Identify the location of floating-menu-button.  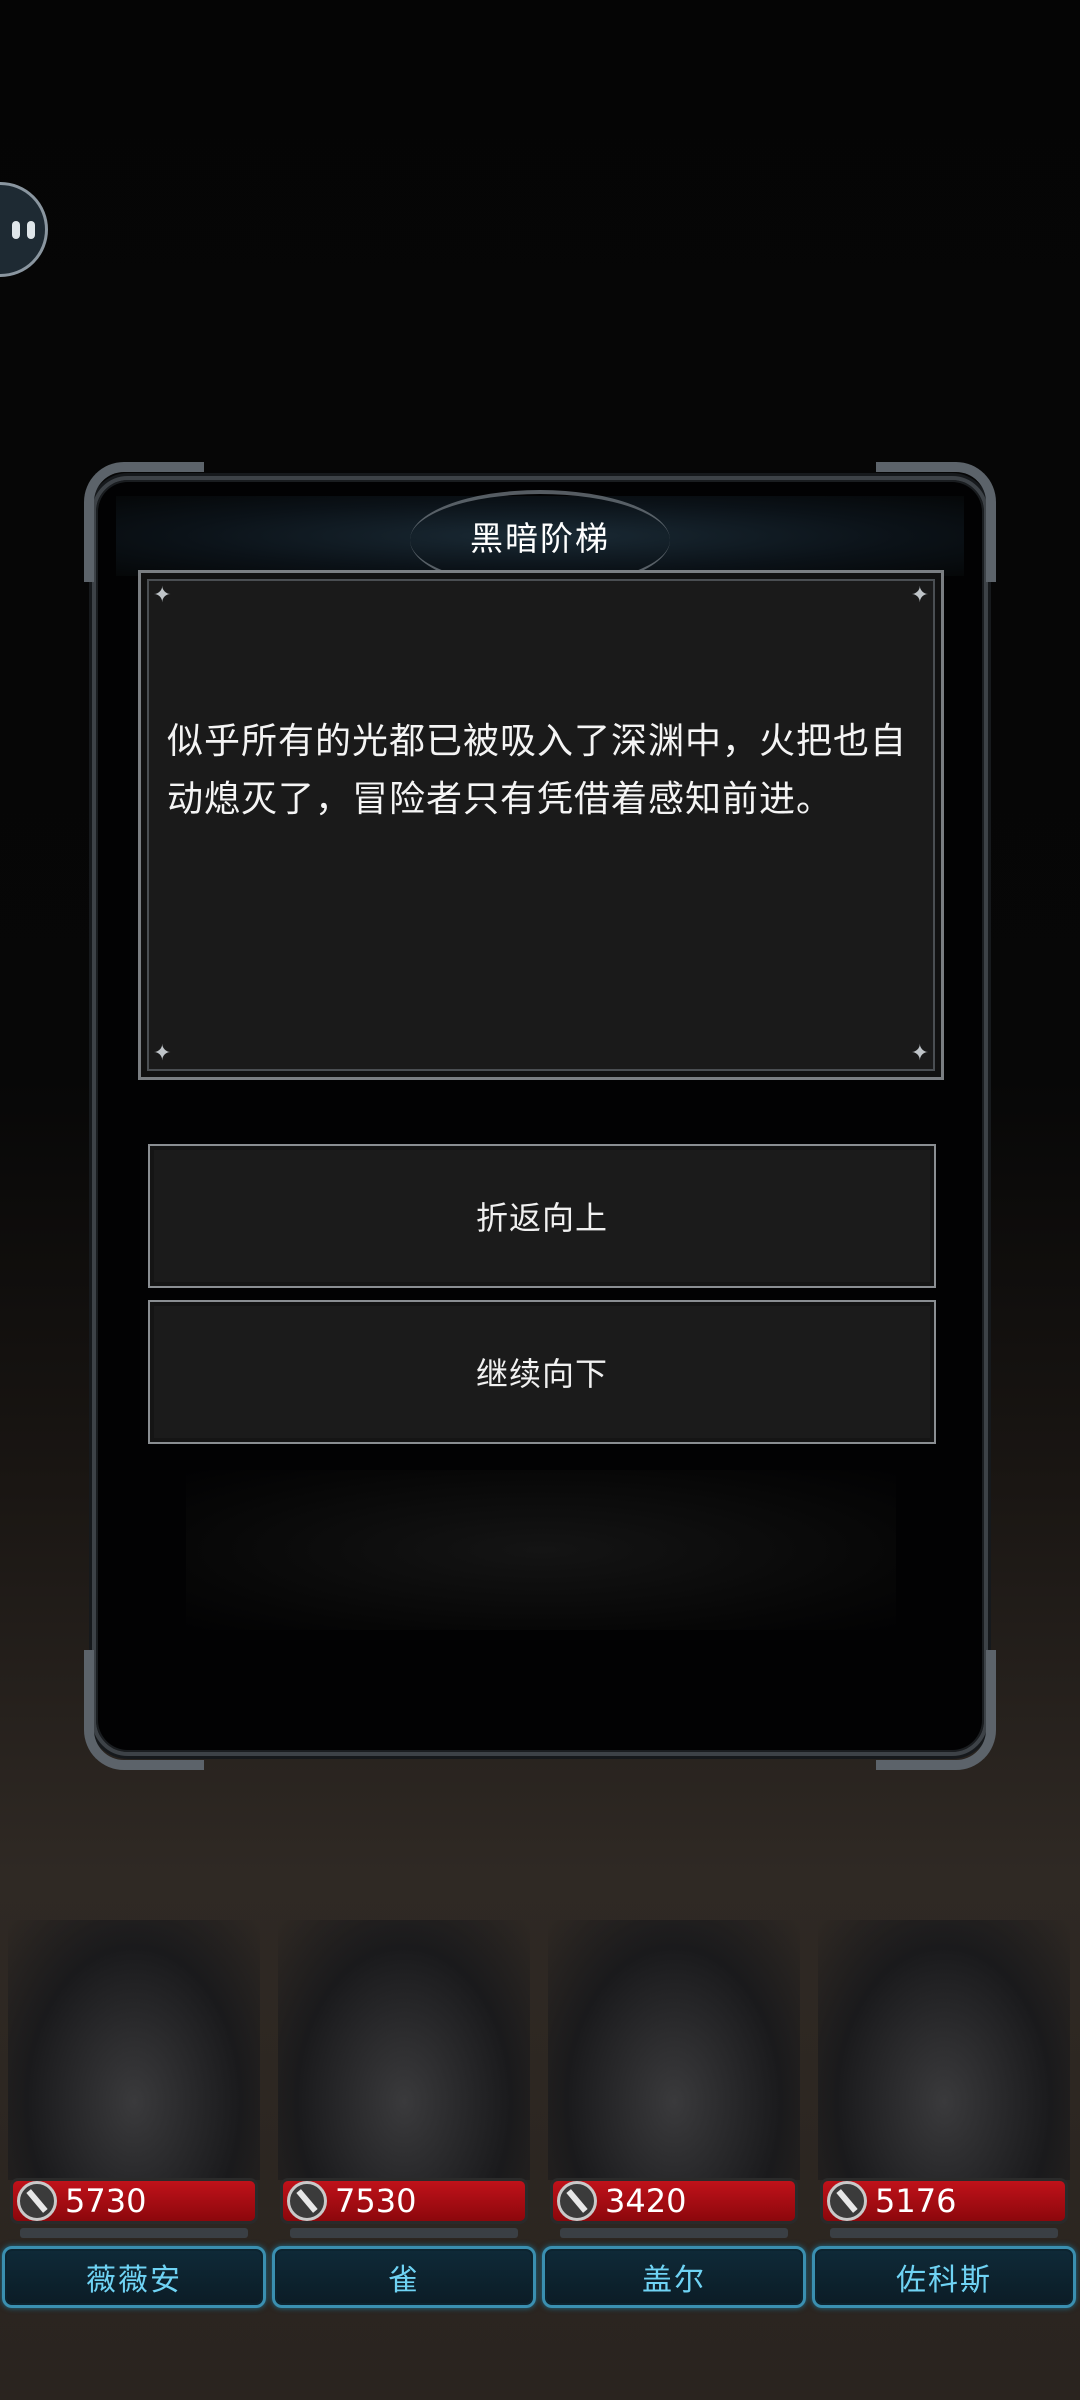
(24, 229).